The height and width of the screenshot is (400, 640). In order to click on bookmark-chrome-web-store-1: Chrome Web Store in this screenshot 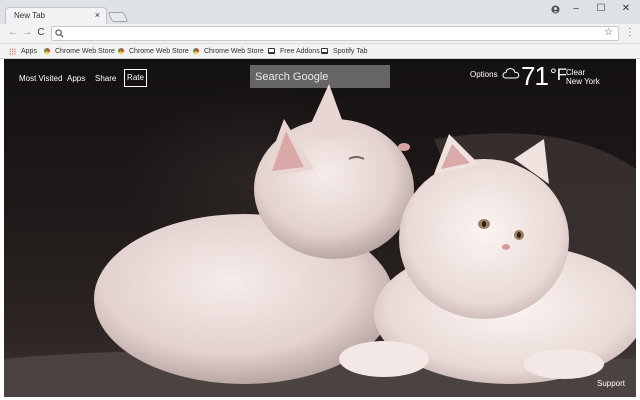, I will do `click(79, 51)`.